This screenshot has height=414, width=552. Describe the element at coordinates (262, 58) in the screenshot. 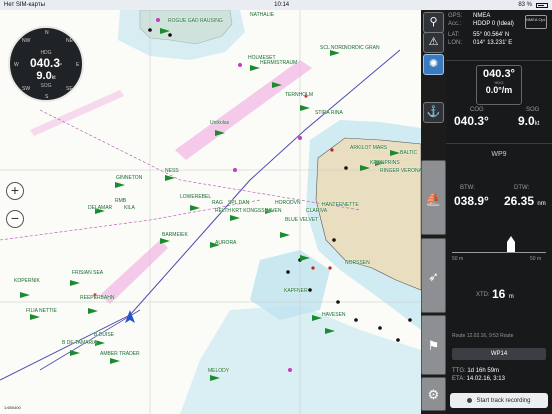

I see `ship-label: HOLMESET` at that location.